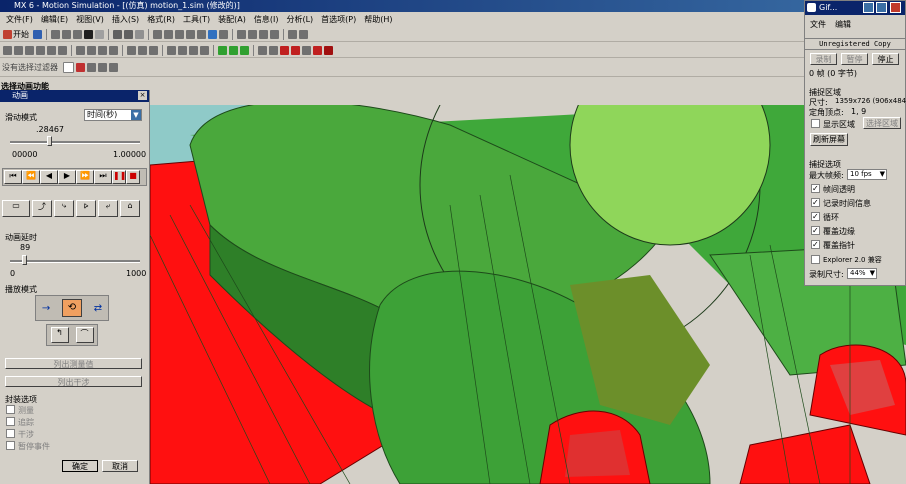 The height and width of the screenshot is (484, 906). Describe the element at coordinates (85, 177) in the screenshot. I see `step-forward-button: ⏩` at that location.